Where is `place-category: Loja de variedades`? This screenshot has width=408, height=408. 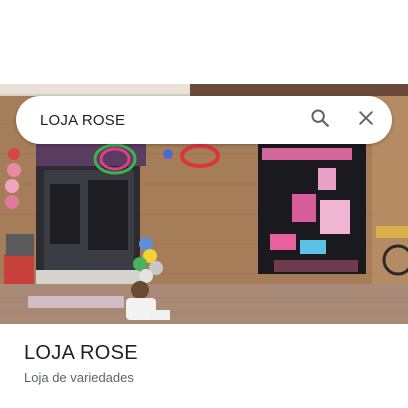 place-category: Loja de variedades is located at coordinates (79, 377).